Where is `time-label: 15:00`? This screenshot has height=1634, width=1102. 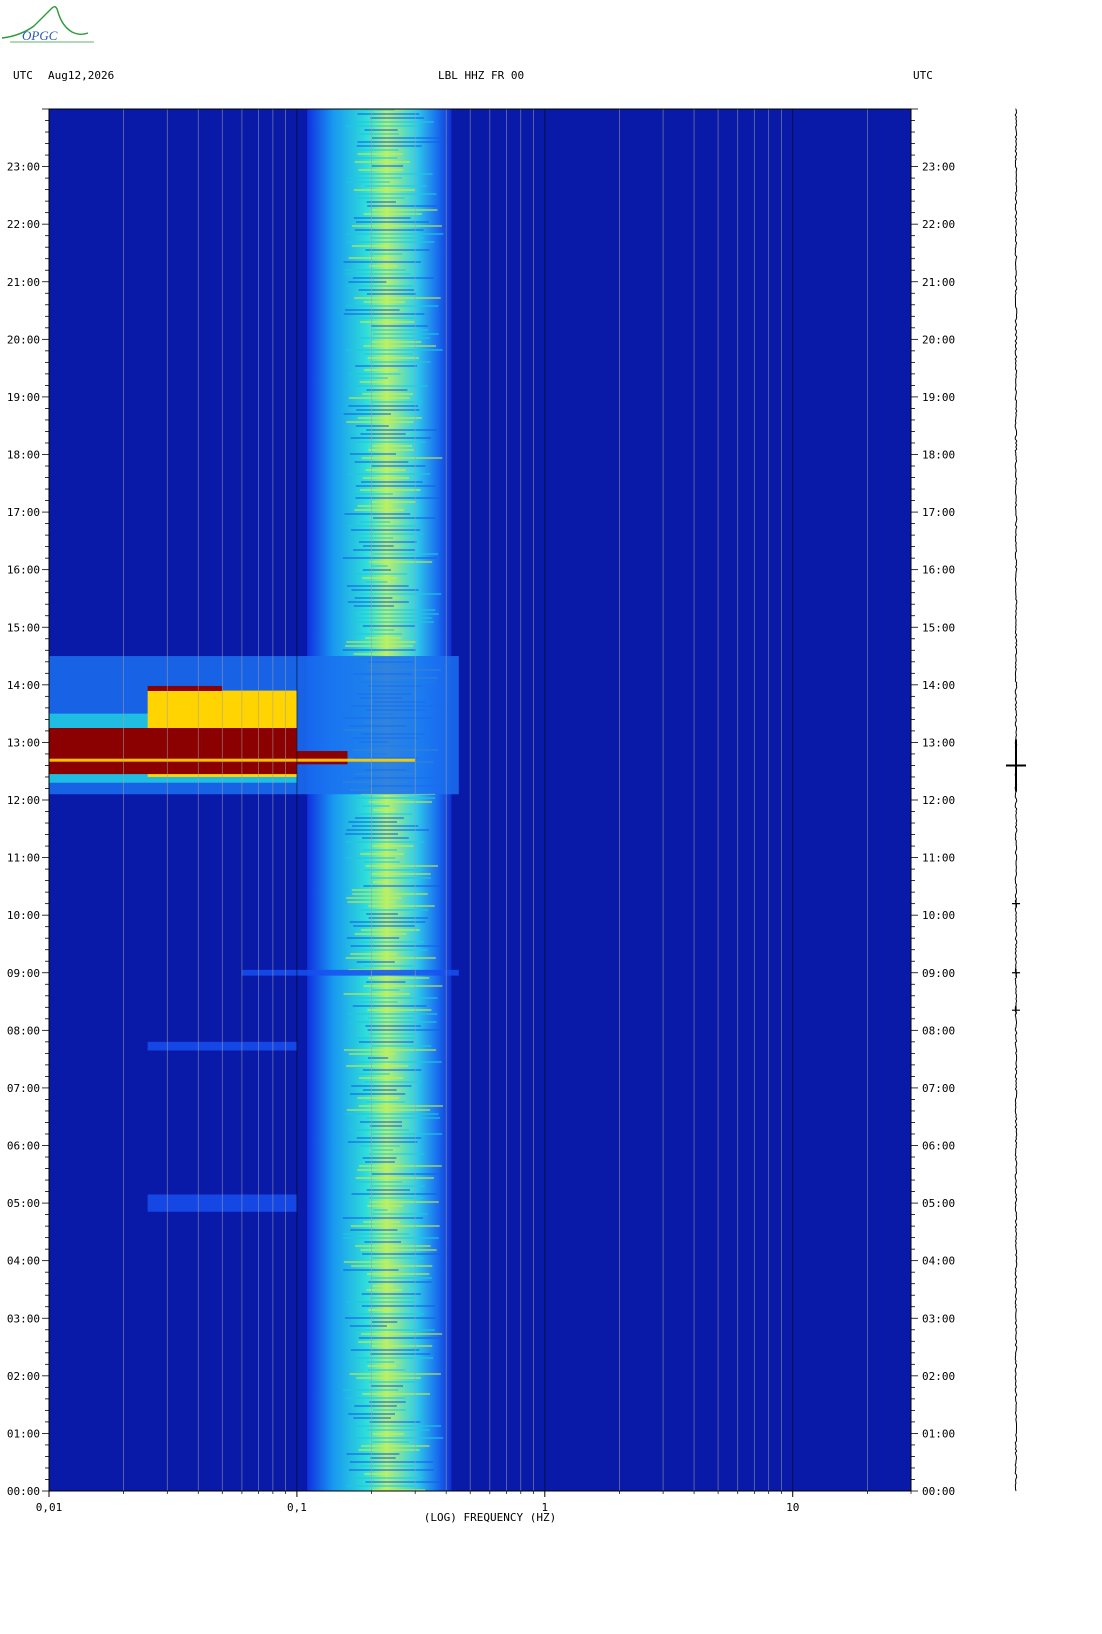 time-label: 15:00 is located at coordinates (23, 627).